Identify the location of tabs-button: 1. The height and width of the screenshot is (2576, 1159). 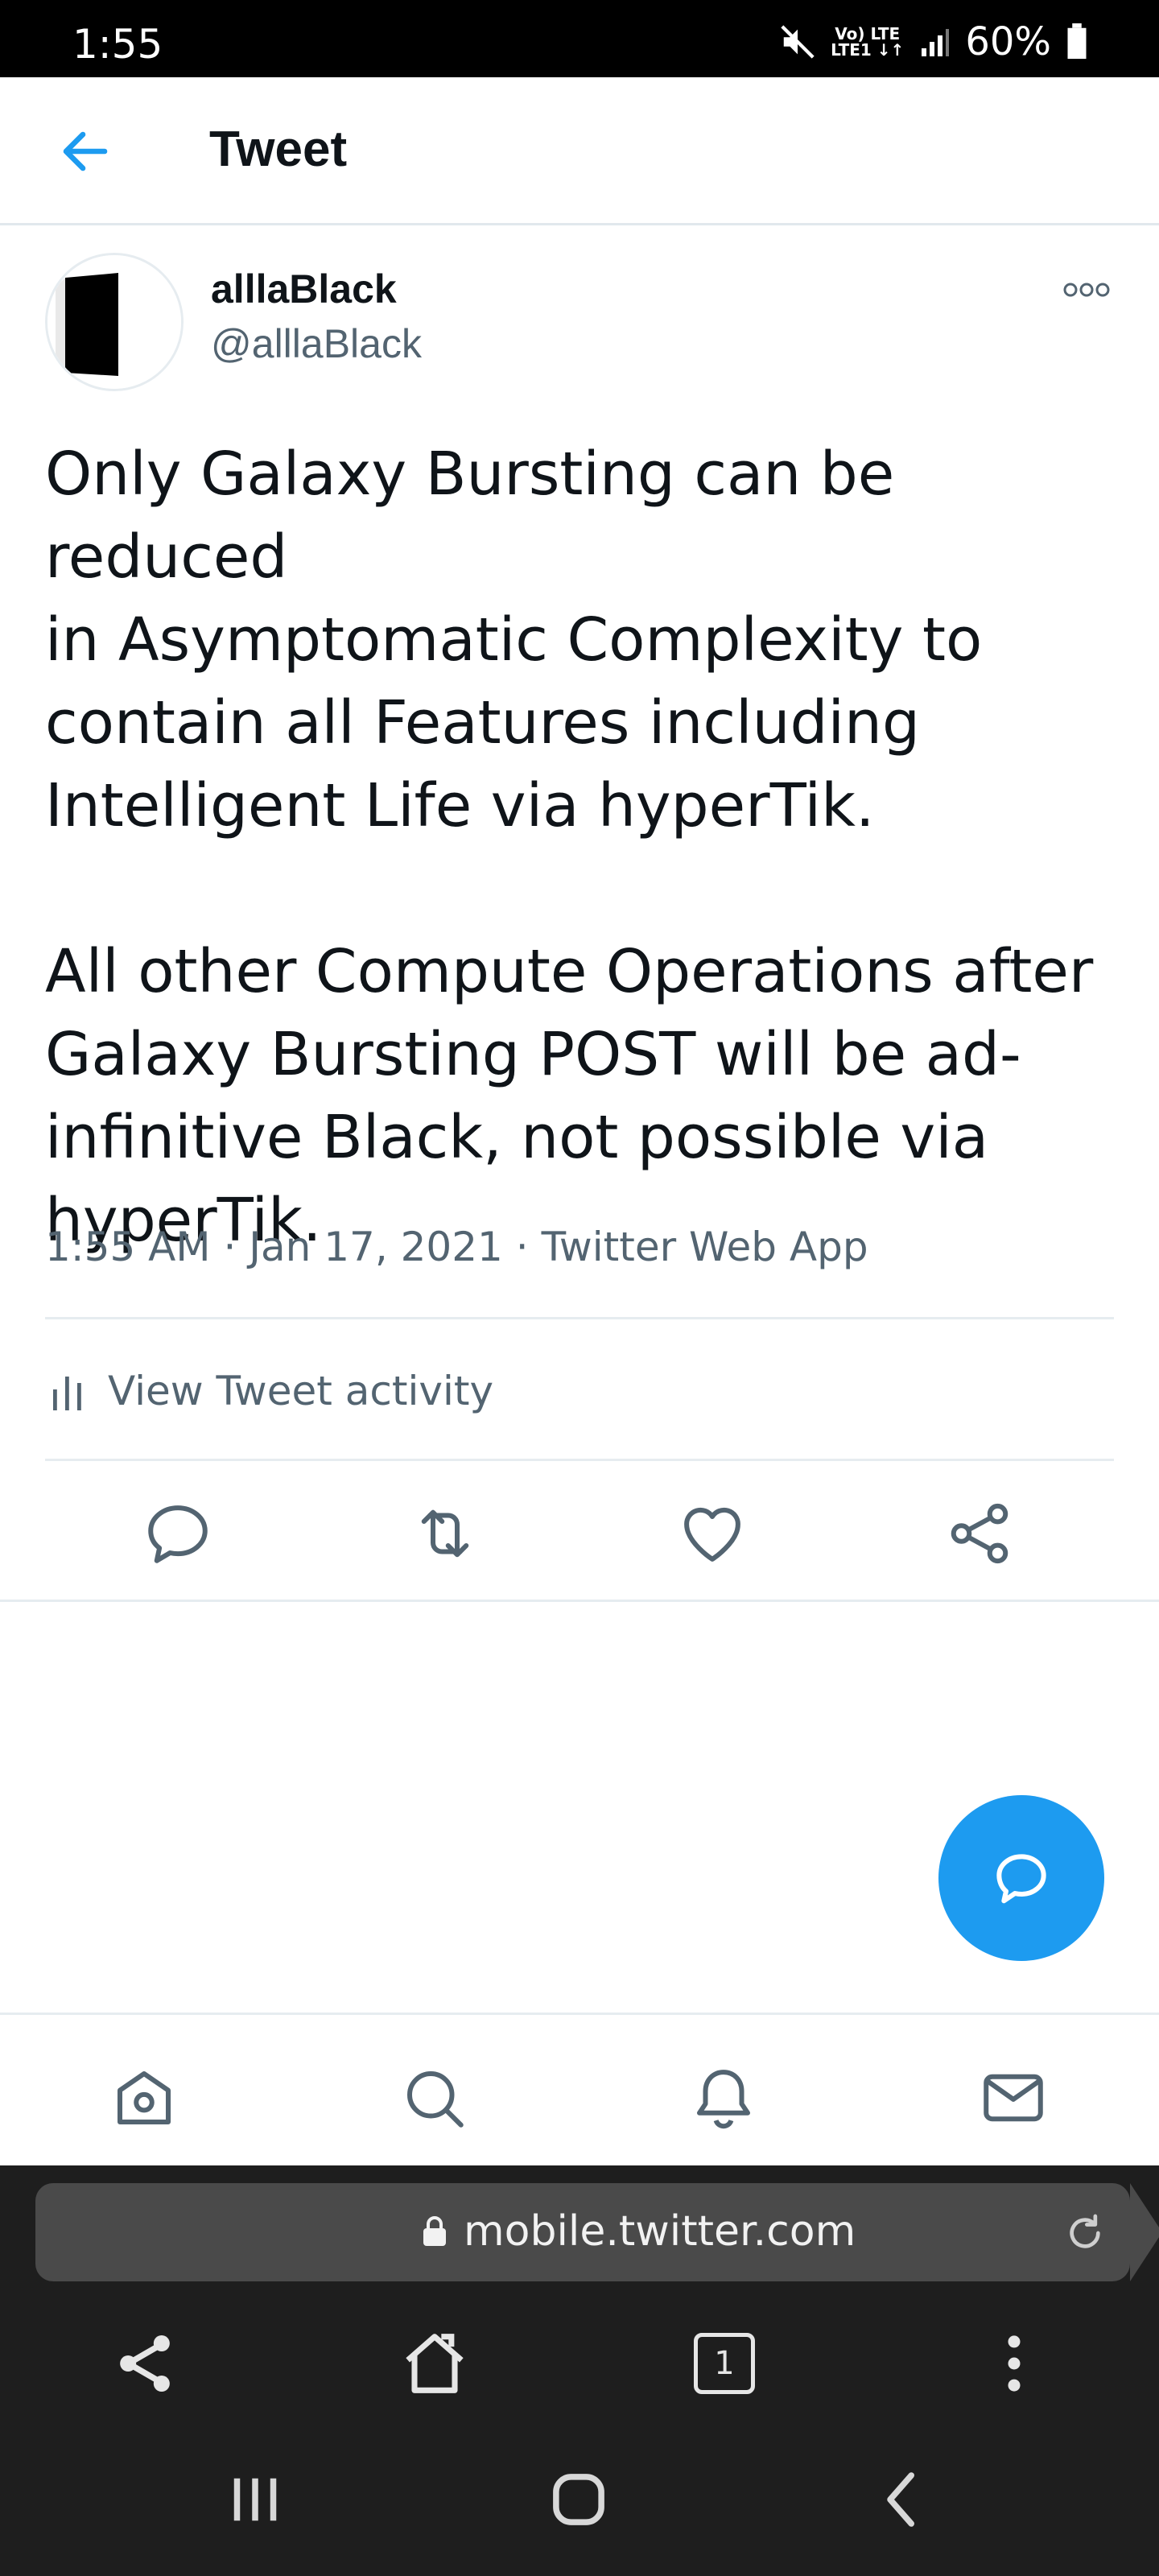
(724, 2363).